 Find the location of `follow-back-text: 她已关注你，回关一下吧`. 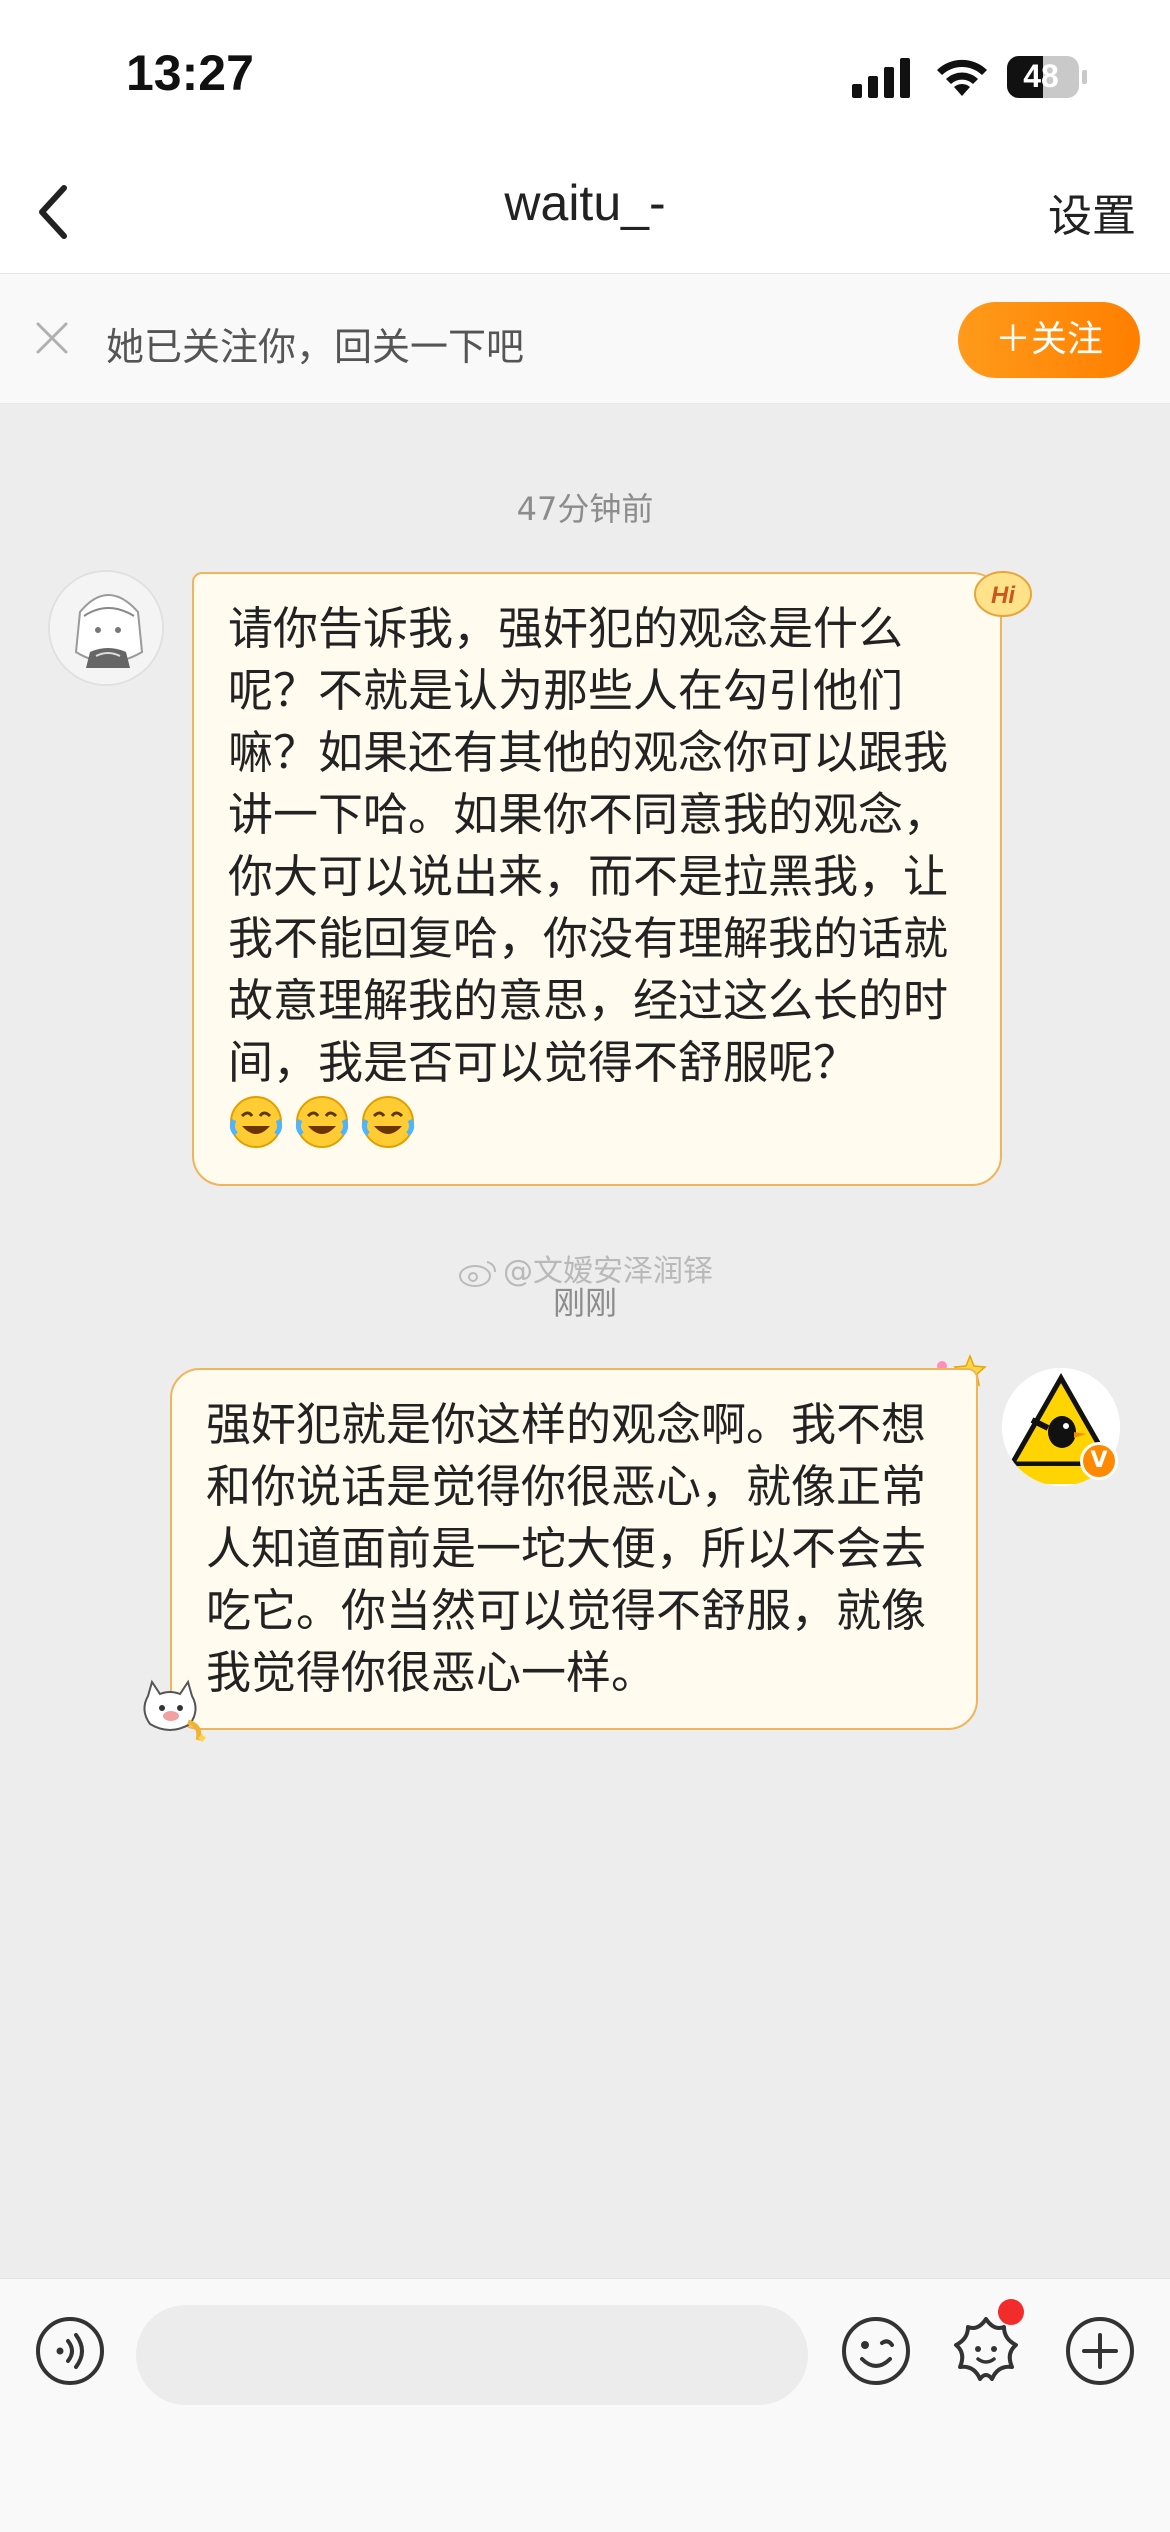

follow-back-text: 她已关注你，回关一下吧 is located at coordinates (315, 347).